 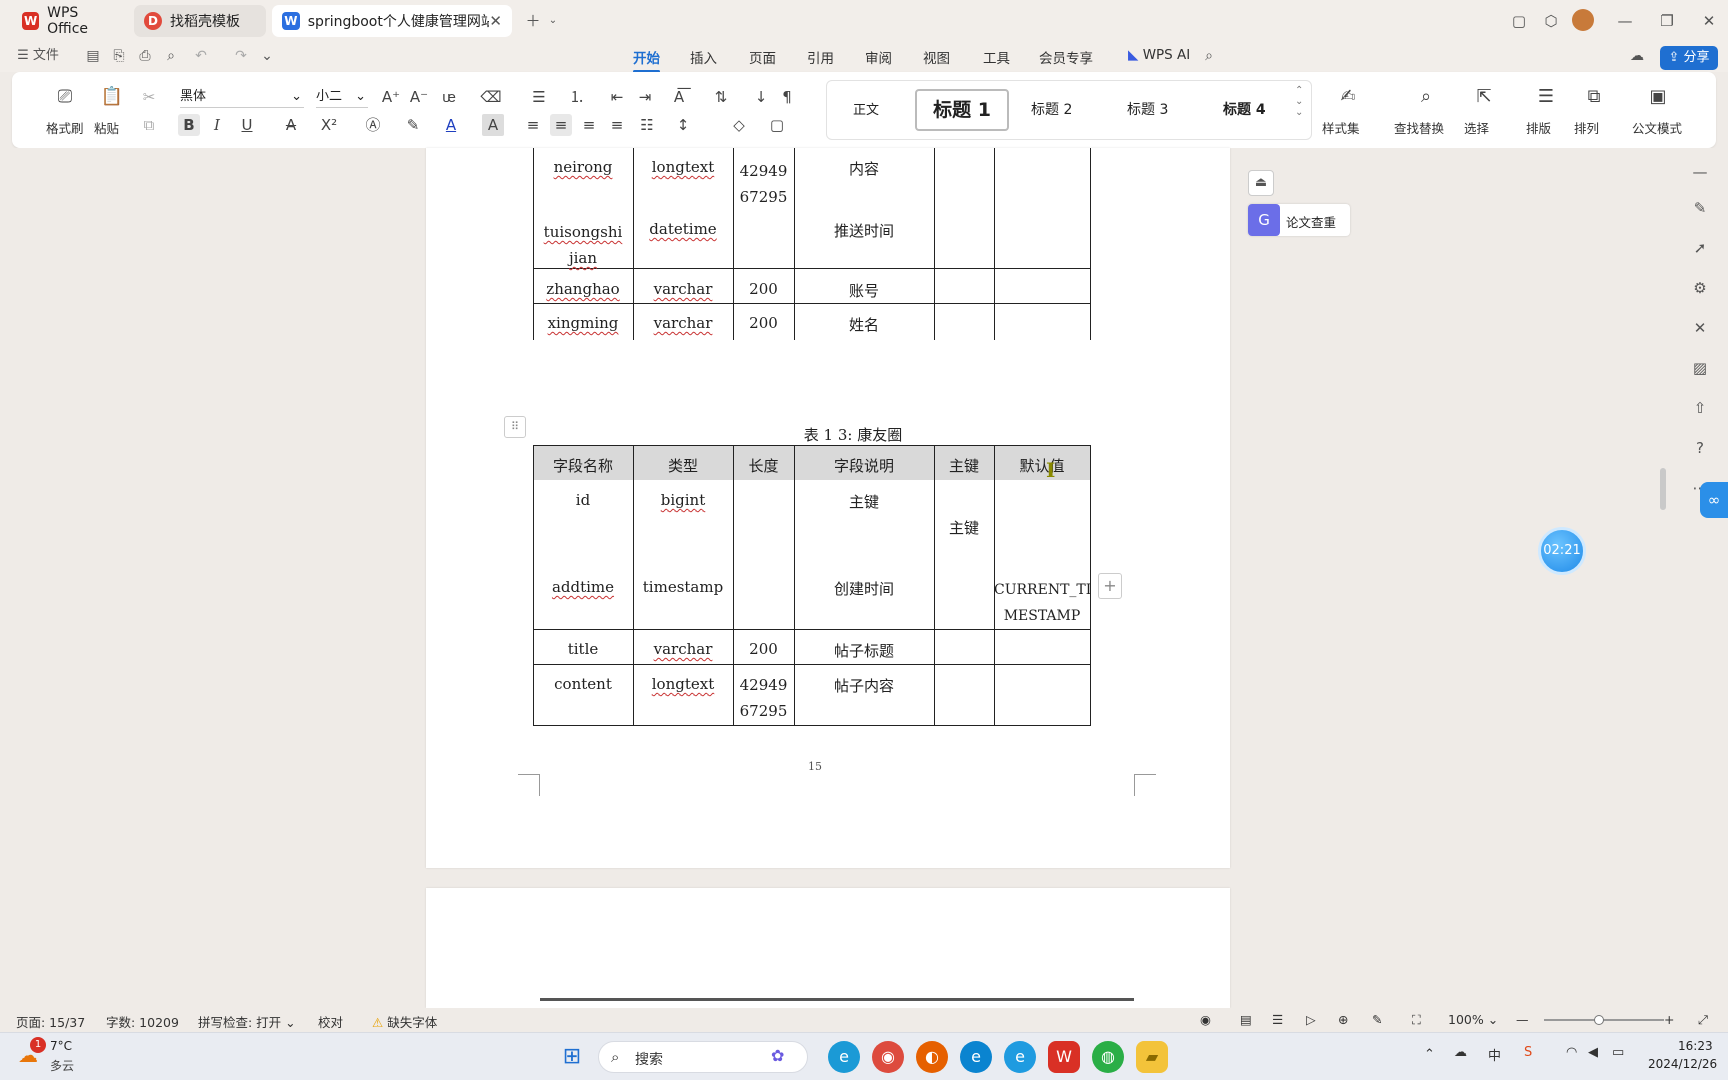 I want to click on superscript-icon: X², so click(x=329, y=125).